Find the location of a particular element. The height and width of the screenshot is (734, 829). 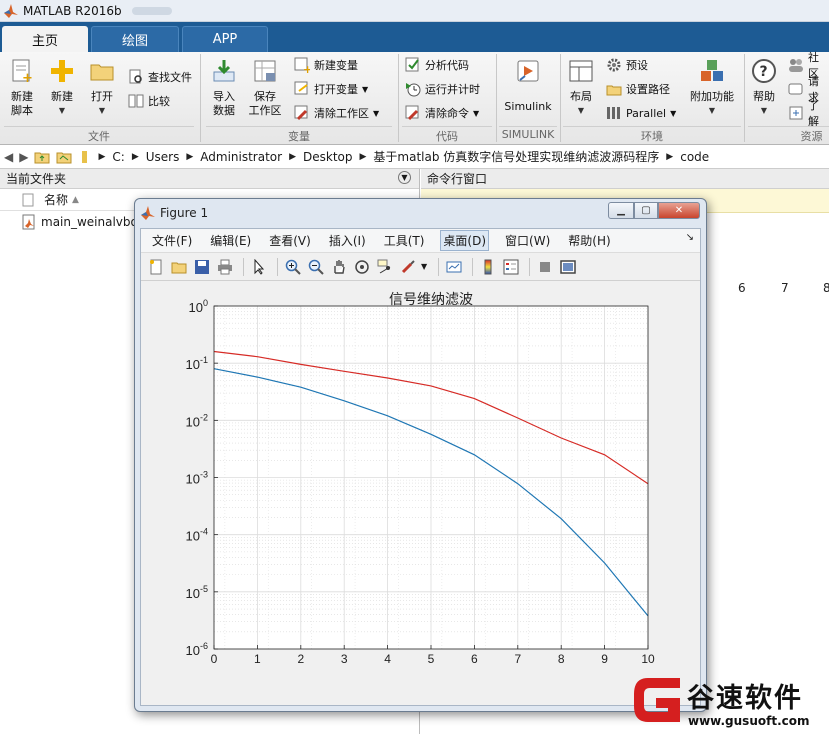

output-number: 8 is located at coordinates (826, 288).